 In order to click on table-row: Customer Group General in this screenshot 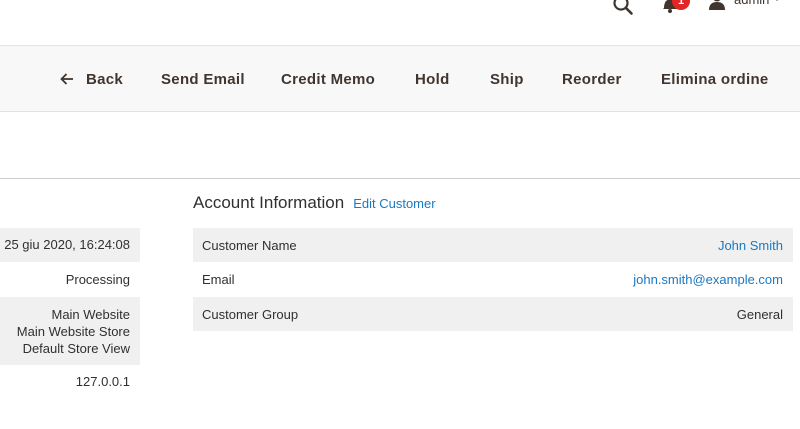, I will do `click(493, 314)`.